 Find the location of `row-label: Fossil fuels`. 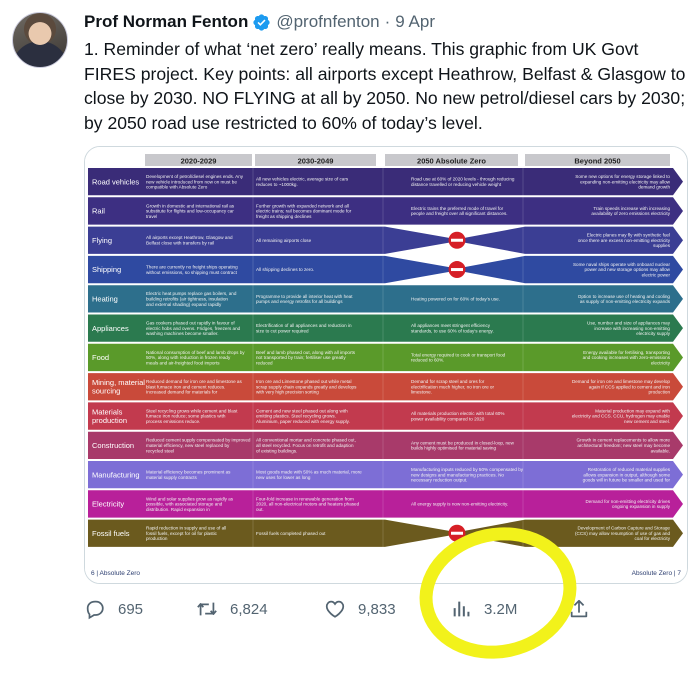

row-label: Fossil fuels is located at coordinates (111, 533).